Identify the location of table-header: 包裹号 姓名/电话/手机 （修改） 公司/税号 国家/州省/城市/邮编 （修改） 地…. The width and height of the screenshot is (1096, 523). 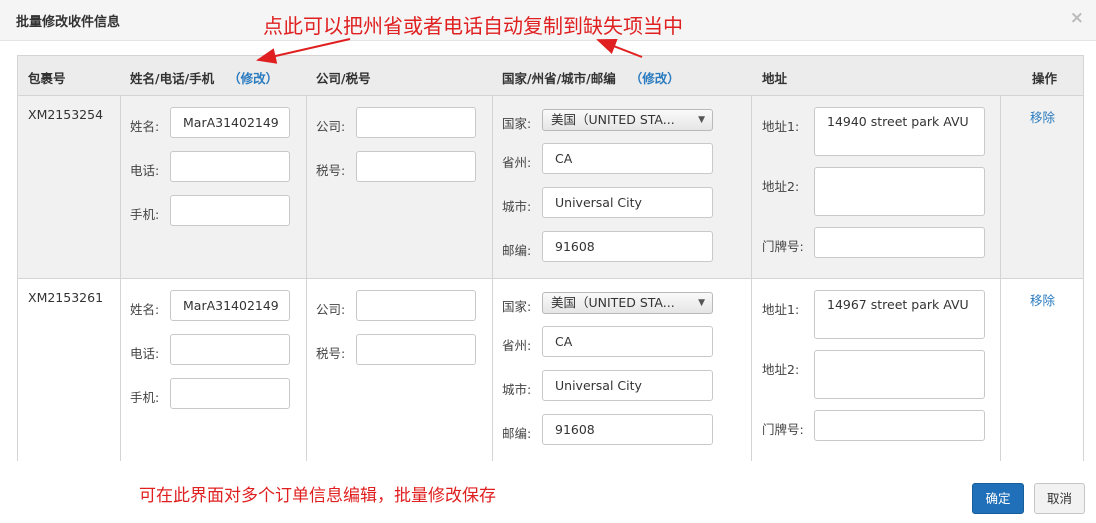
(550, 76).